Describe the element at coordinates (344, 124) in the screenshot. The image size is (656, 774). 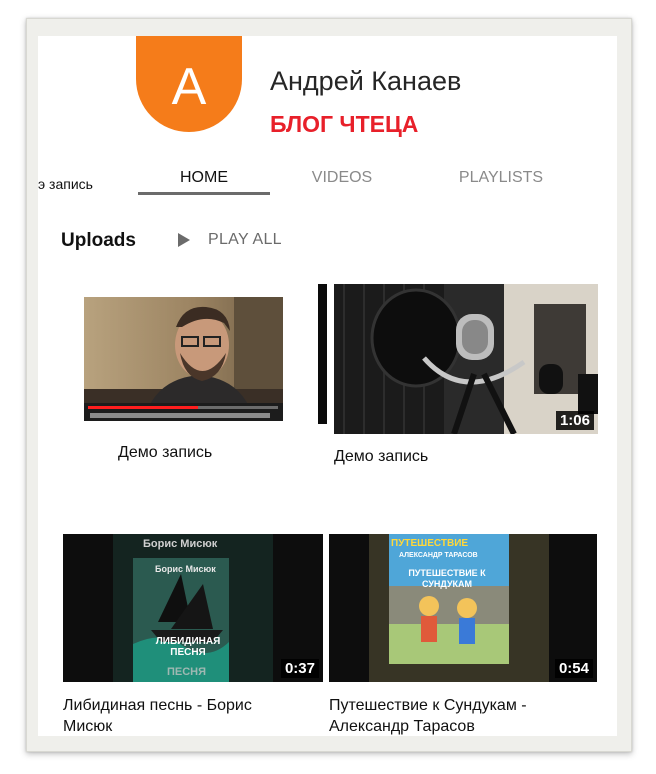
I see `channel-subtitle: БЛОГ ЧТЕЦА` at that location.